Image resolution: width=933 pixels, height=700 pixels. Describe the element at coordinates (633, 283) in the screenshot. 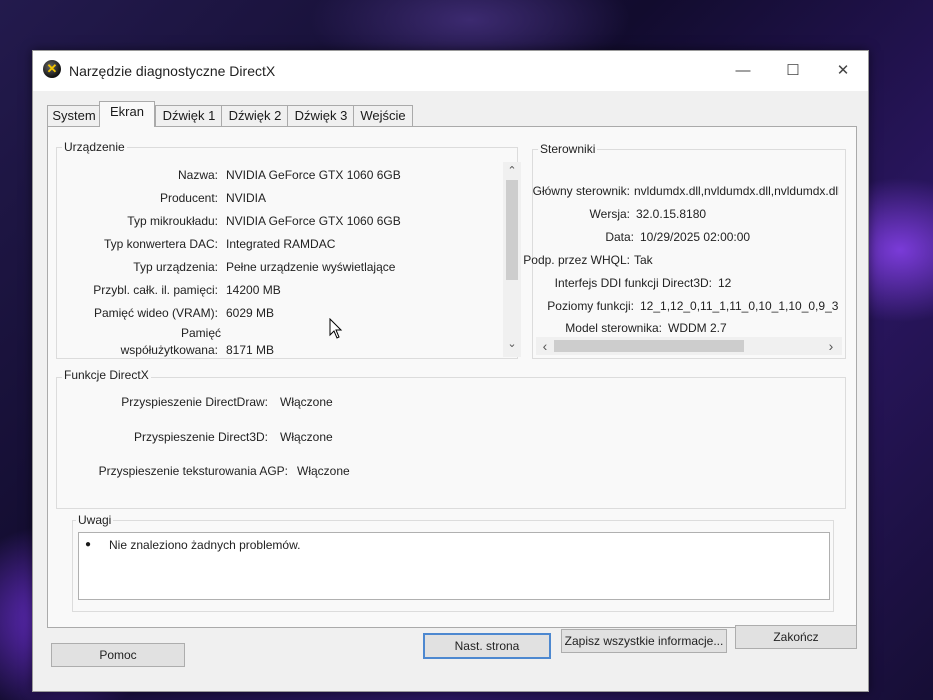

I see `ddi-label: Interfejs DDI funkcji Direct3D:` at that location.